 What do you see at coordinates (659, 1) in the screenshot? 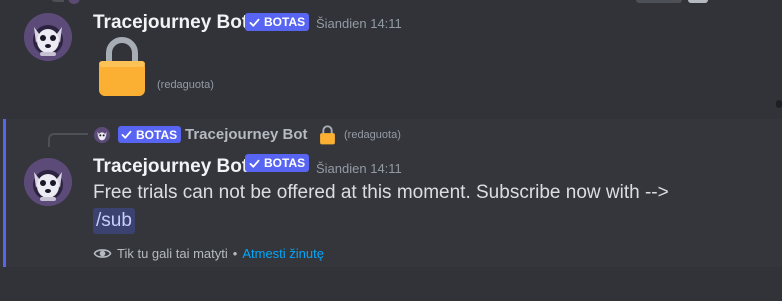
I see `message-toolbar-edge` at bounding box center [659, 1].